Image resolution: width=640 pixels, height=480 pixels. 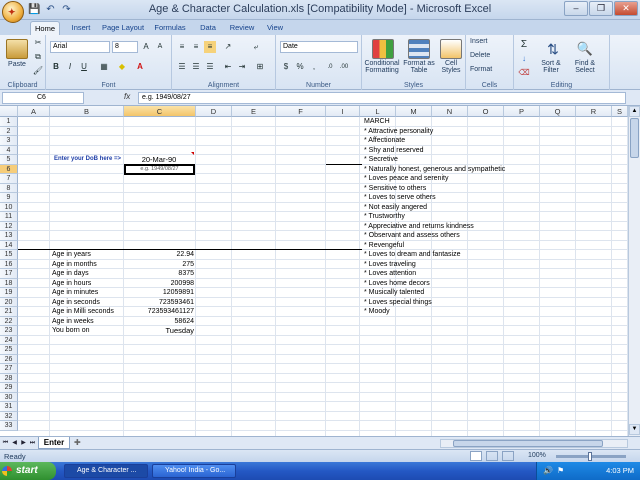 I want to click on vertical-scrollbar: ▲ ▼, so click(x=634, y=271).